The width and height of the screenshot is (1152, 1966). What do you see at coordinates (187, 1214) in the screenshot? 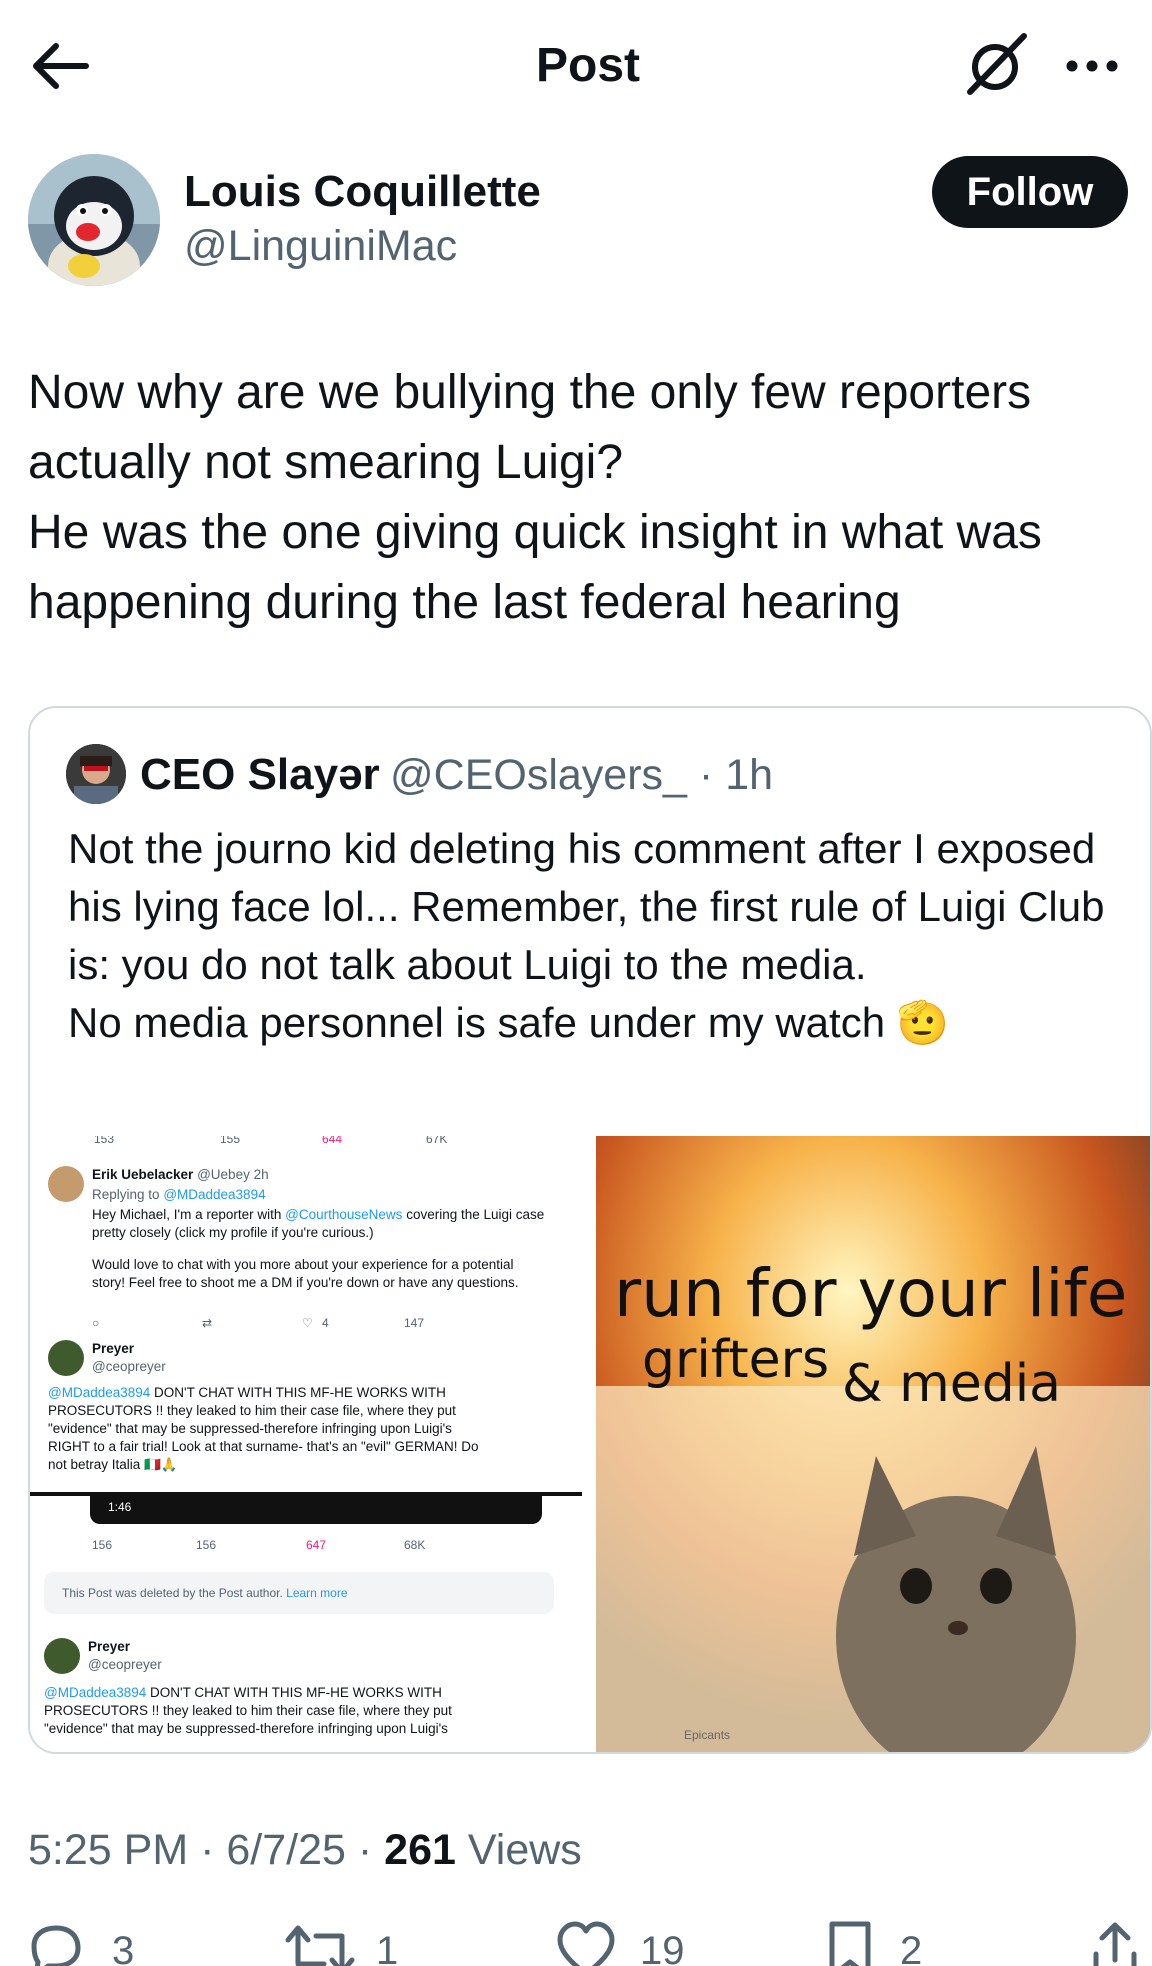
I see `reply-text: Hey Michael, I'm a reporter with` at bounding box center [187, 1214].